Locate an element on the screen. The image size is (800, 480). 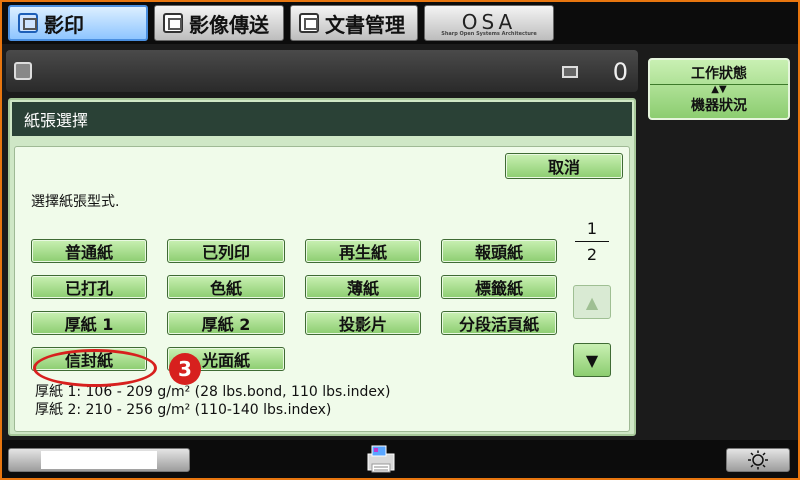
printer-icon is located at coordinates (381, 459).